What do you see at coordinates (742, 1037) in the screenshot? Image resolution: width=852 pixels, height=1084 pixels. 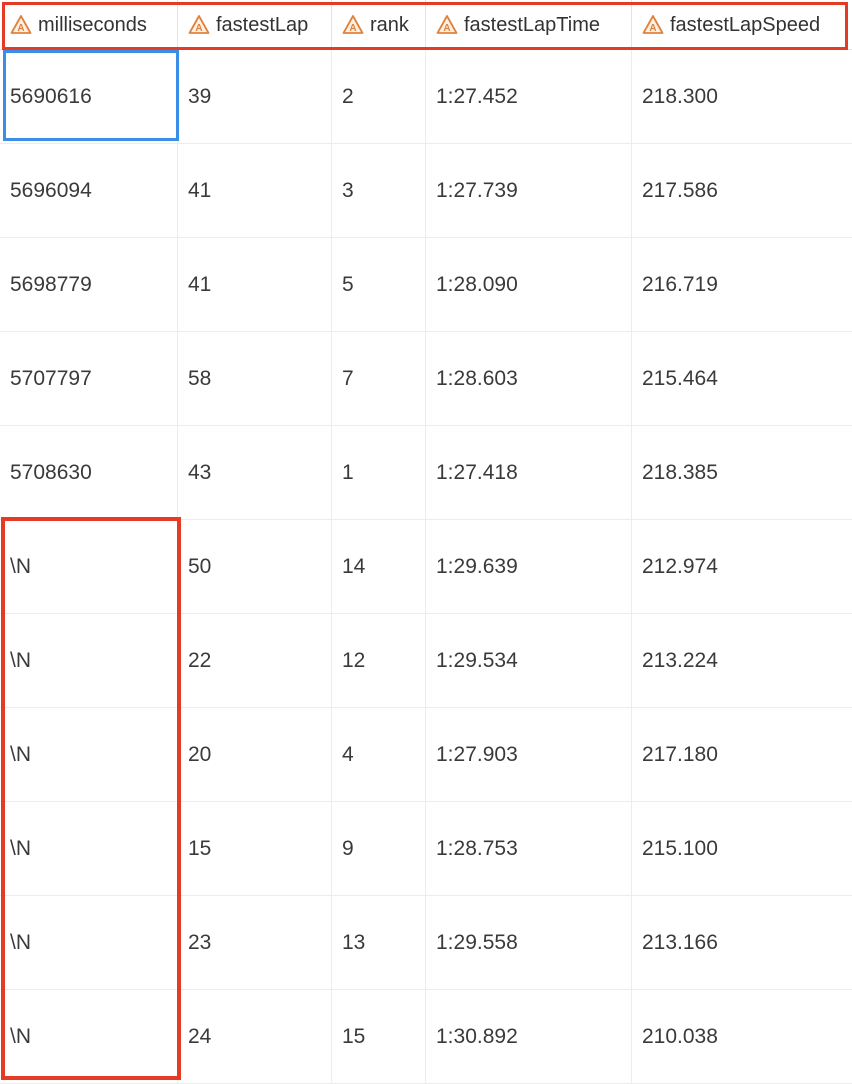 I see `cell-fastestlapspeed: 210.038` at bounding box center [742, 1037].